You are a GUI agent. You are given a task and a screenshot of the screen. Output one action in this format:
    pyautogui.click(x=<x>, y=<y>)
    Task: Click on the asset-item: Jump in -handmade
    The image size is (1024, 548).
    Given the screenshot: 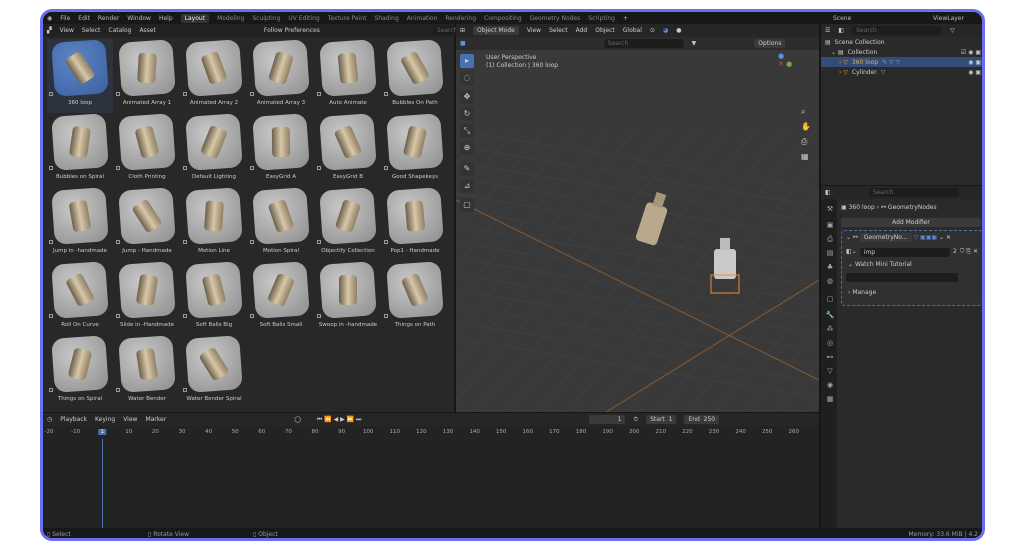 What is the action you would take?
    pyautogui.click(x=80, y=224)
    